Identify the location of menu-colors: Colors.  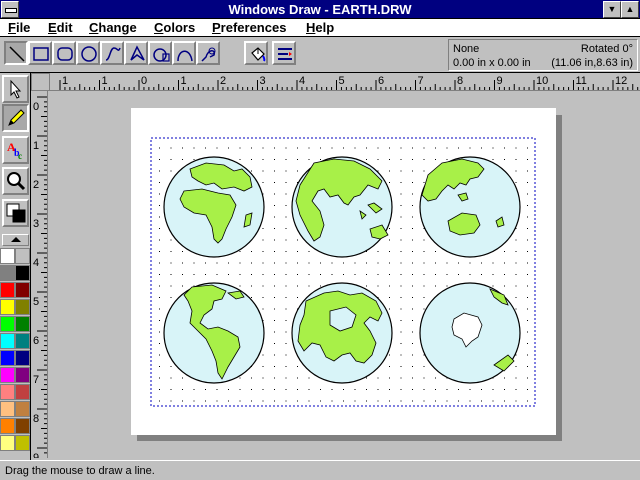
(174, 27).